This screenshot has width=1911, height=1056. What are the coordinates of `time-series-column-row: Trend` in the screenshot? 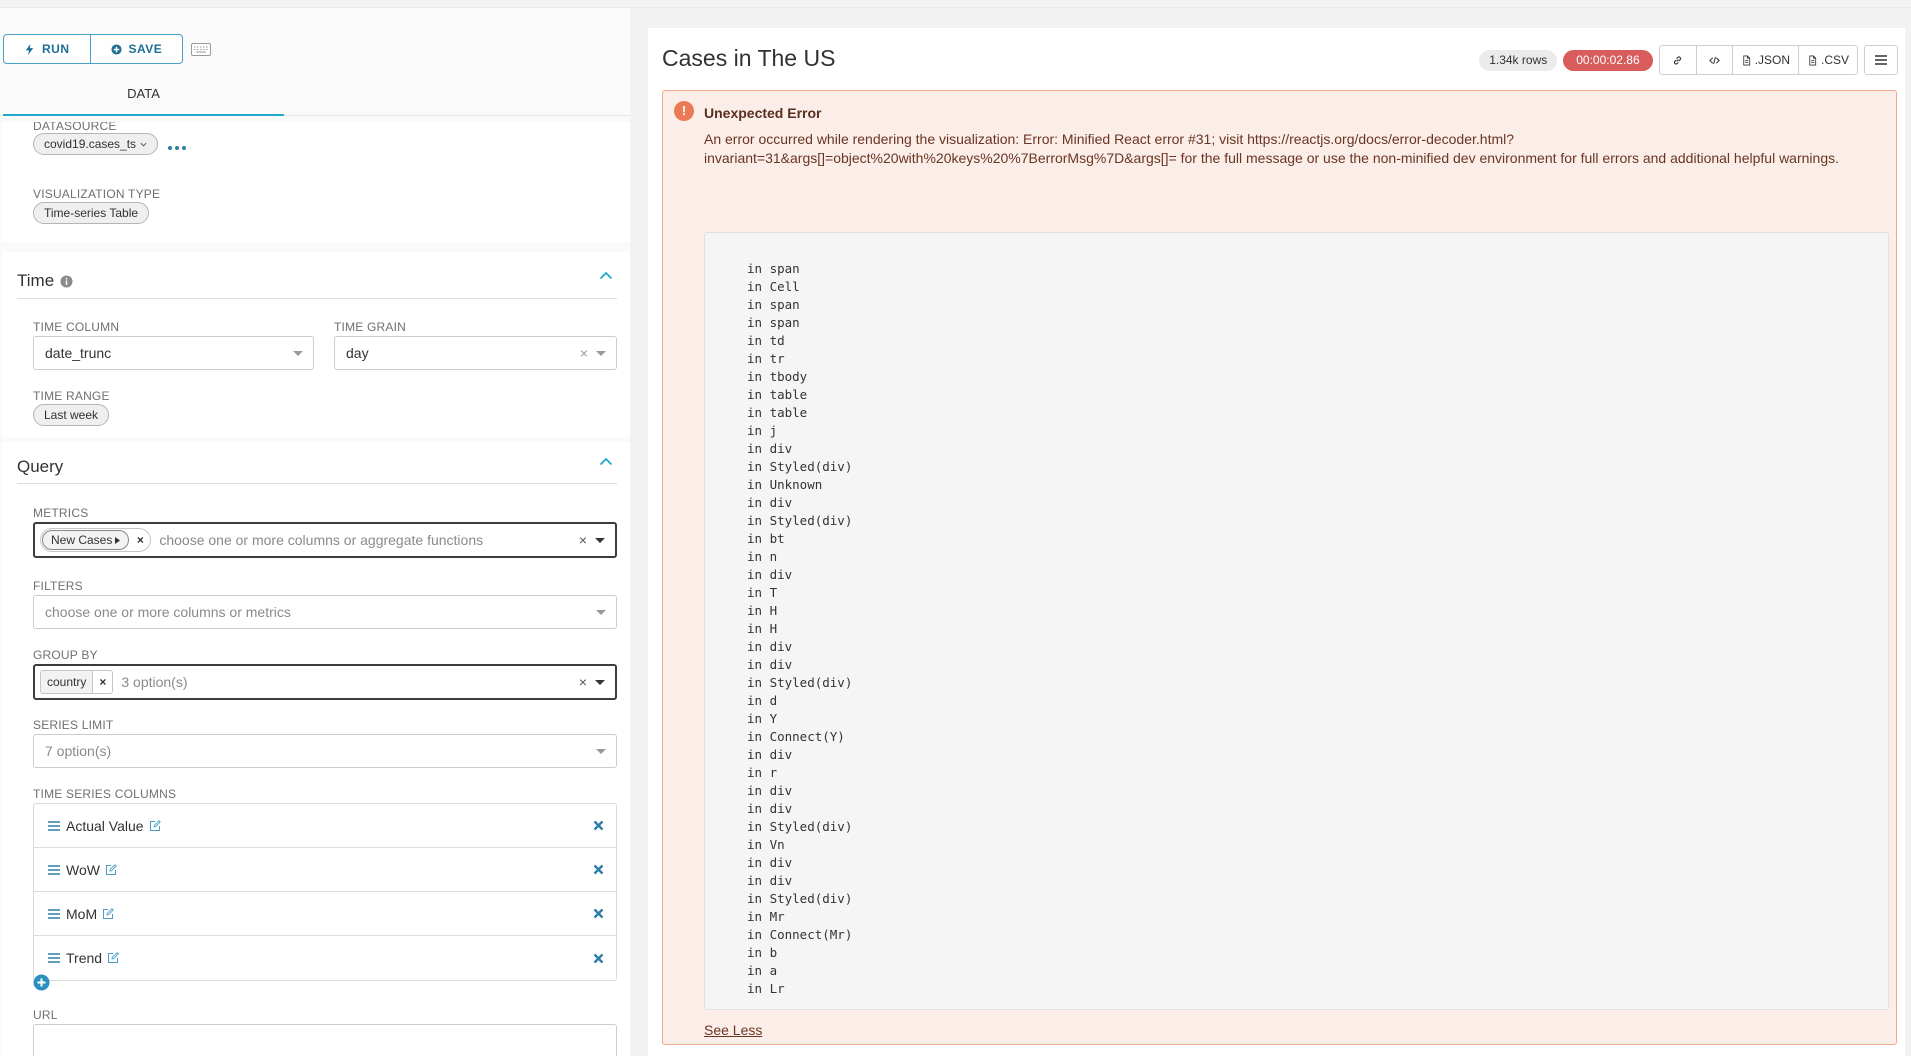 It's located at (325, 958).